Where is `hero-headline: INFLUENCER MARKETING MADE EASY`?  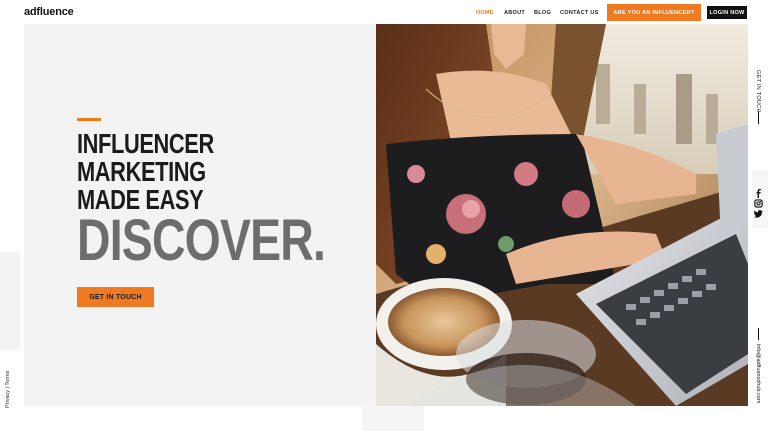 hero-headline: INFLUENCER MARKETING MADE EASY is located at coordinates (145, 172).